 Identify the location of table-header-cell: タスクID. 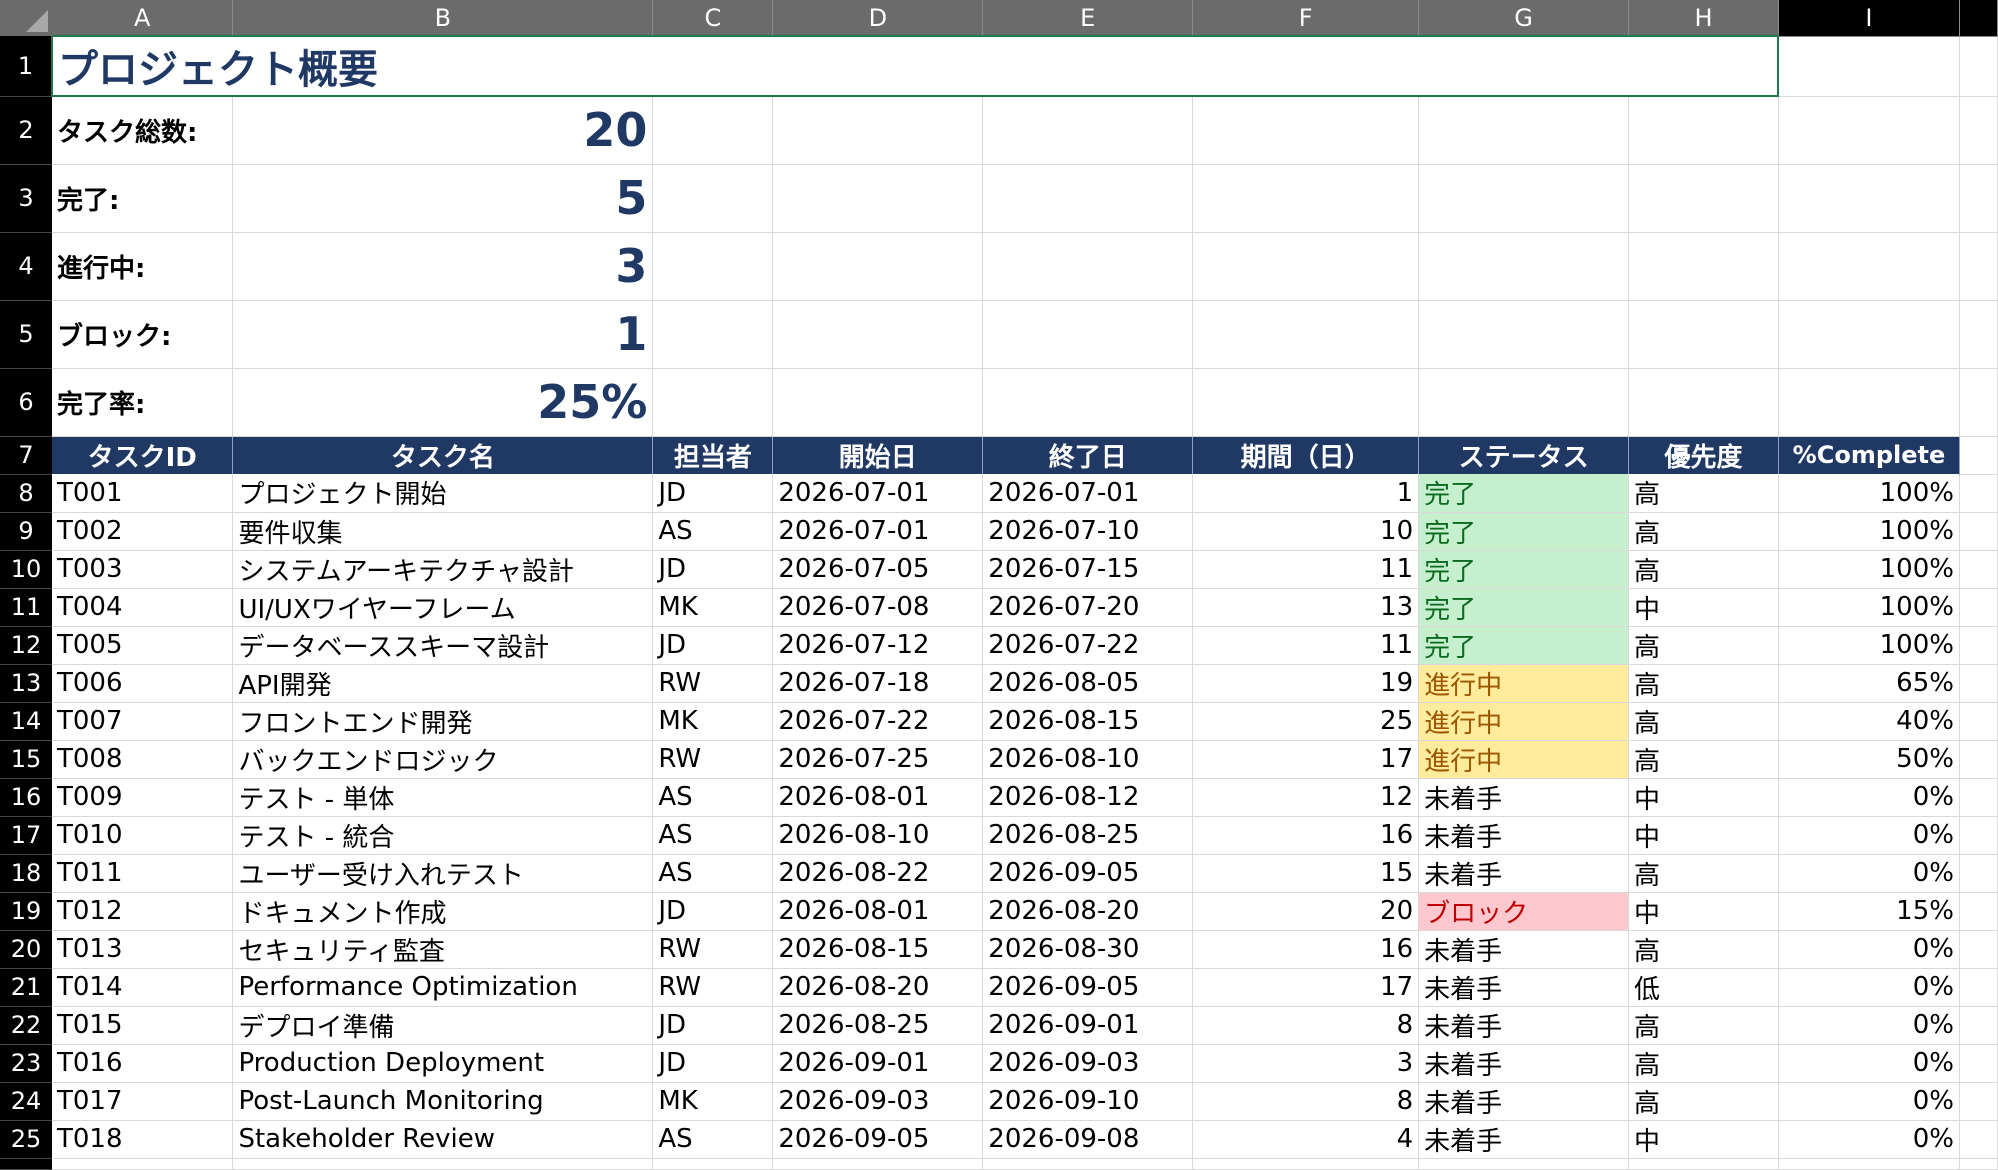
(142, 455).